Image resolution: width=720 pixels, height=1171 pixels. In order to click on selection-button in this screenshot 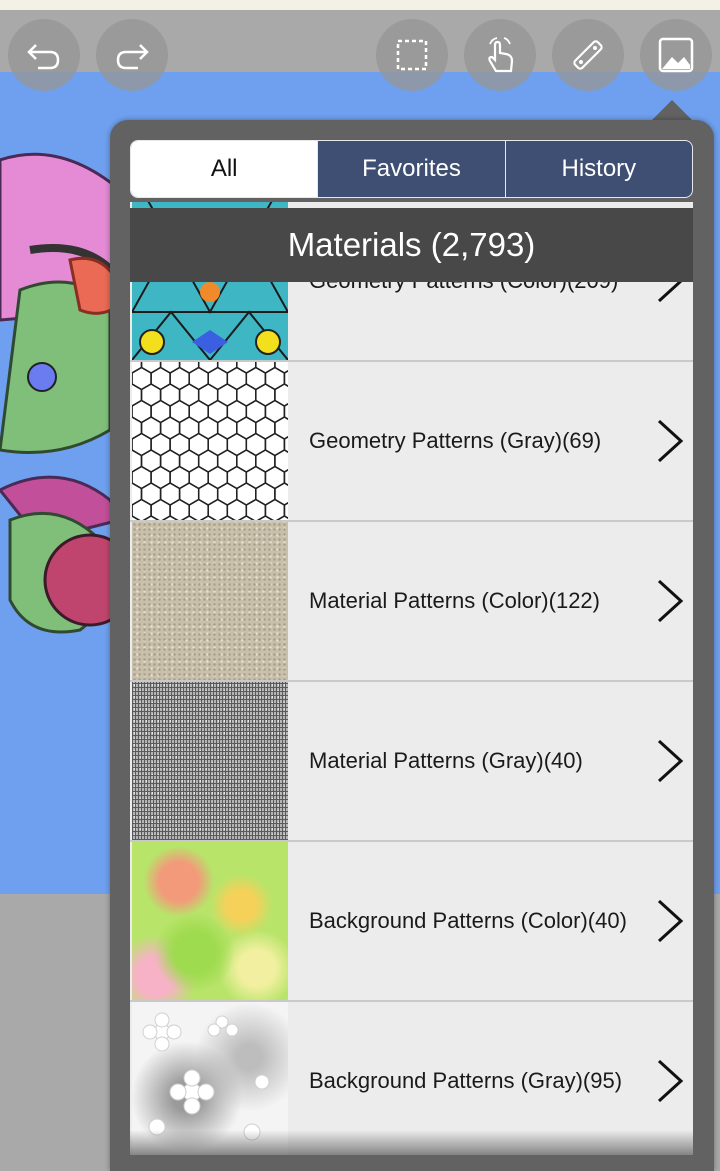, I will do `click(412, 55)`.